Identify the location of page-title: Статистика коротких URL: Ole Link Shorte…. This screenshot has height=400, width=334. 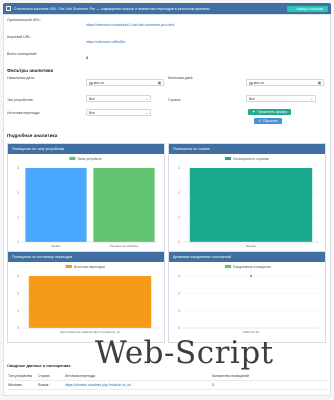
(112, 8).